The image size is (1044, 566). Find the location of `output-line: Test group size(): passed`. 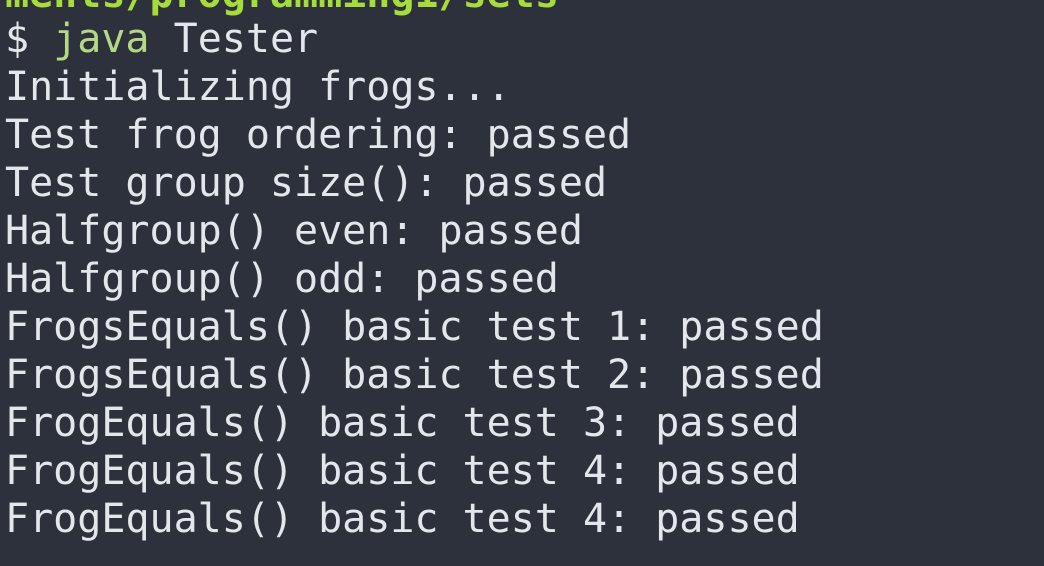

output-line: Test group size(): passed is located at coordinates (306, 183).